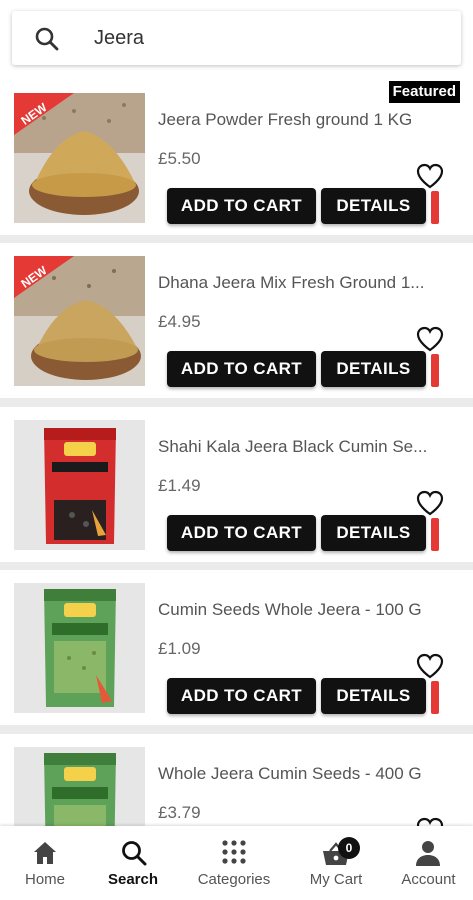  What do you see at coordinates (300, 610) in the screenshot?
I see `product-name: Cumin Seeds Whole Jeera - 100 G` at bounding box center [300, 610].